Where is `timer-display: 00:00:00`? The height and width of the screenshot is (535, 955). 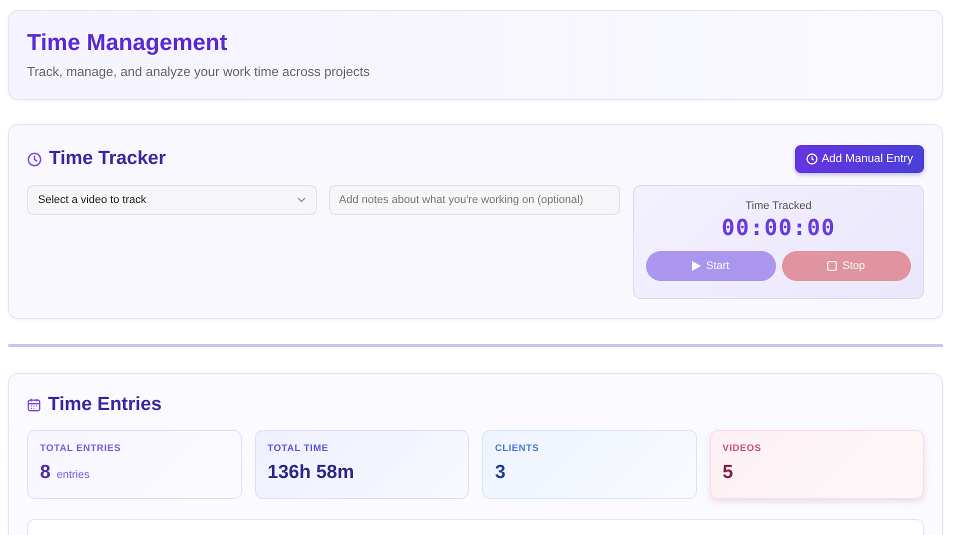 timer-display: 00:00:00 is located at coordinates (779, 228).